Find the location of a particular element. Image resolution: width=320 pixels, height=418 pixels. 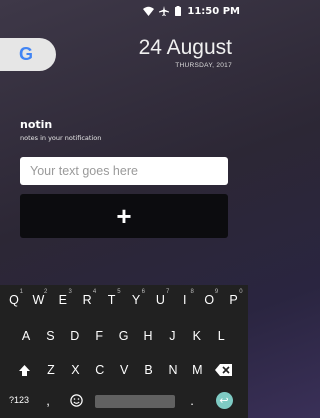

key-label: X is located at coordinates (75, 370).